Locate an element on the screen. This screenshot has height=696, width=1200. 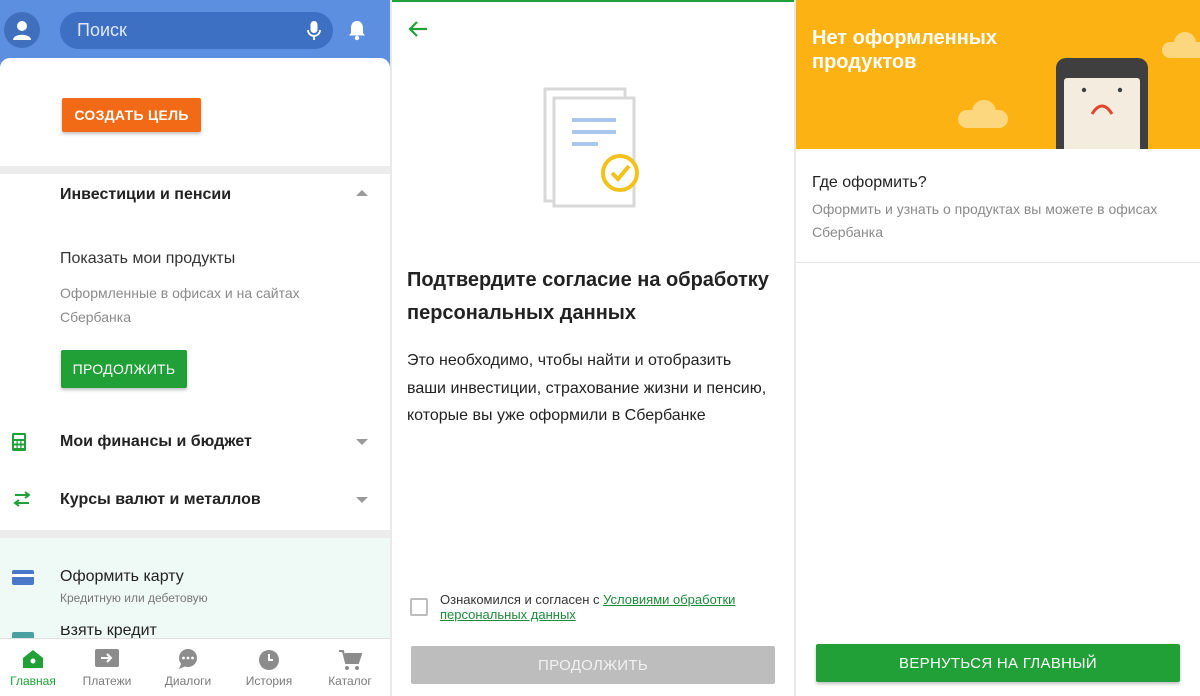
empty-banner: Нет оформленных продуктов is located at coordinates (998, 74).